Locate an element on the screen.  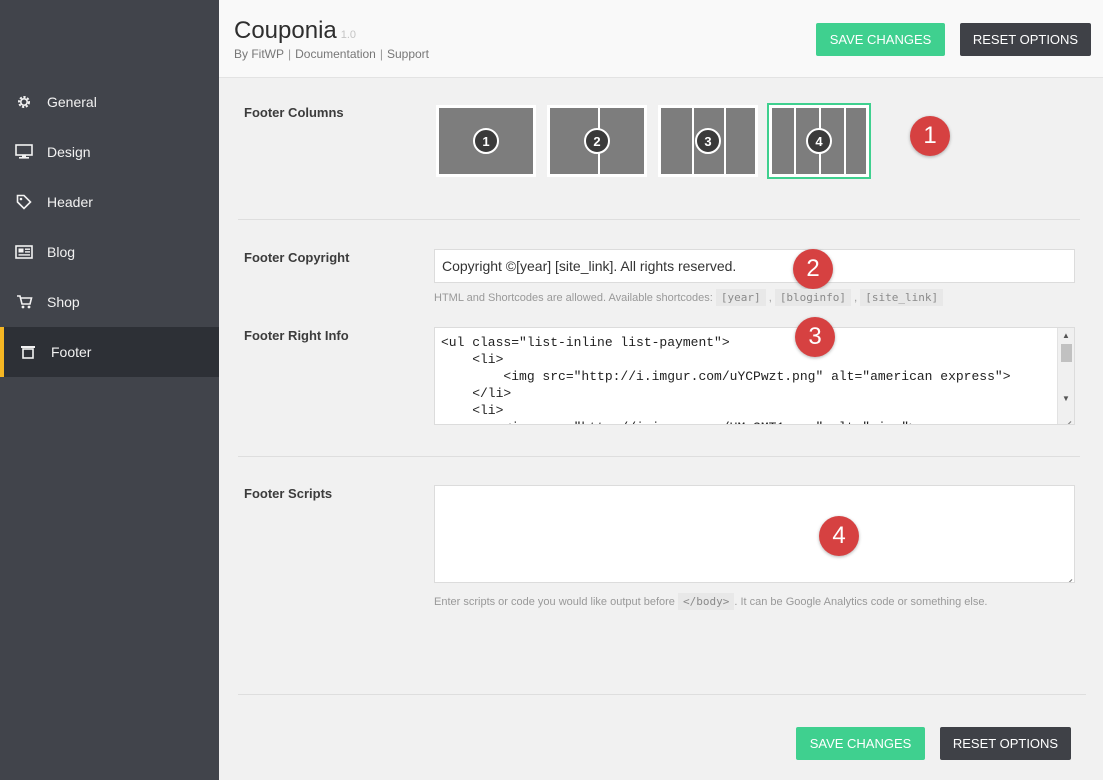
shortcode-year: [year] is located at coordinates (740, 297).